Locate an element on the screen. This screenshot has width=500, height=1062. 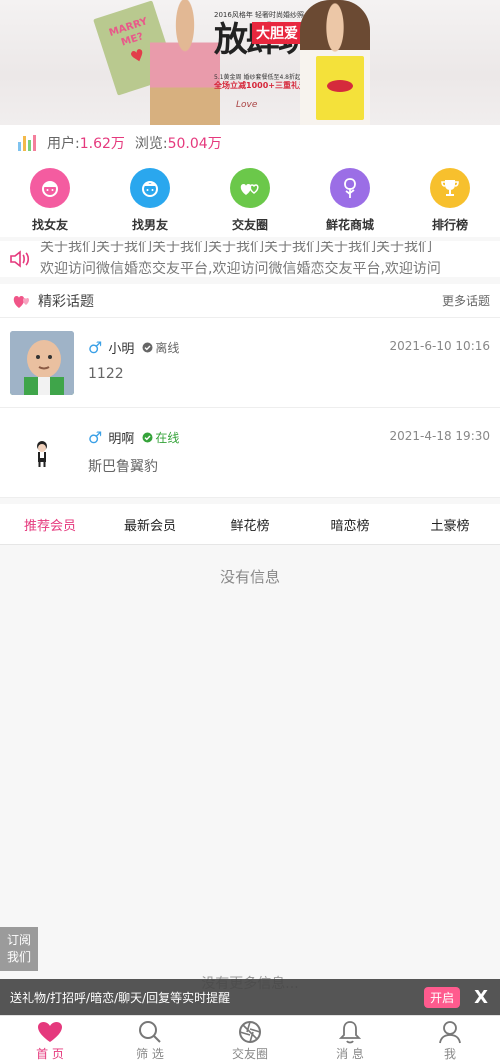
subscribe-line: 订阅 is located at coordinates (18, 940).